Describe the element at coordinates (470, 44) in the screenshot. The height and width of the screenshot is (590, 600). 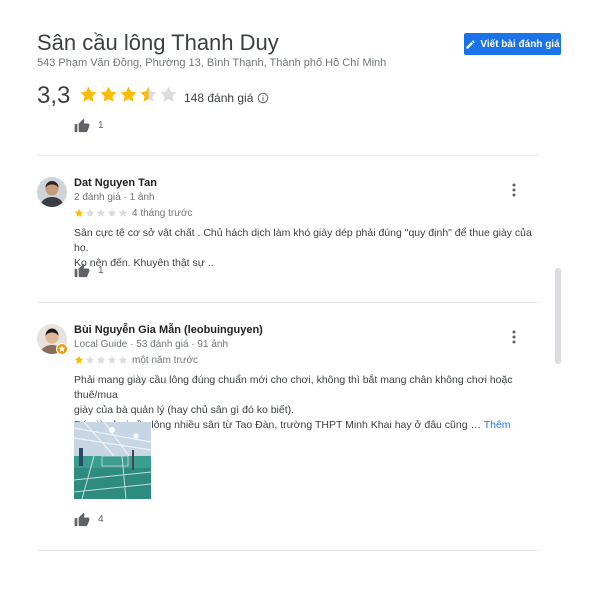
I see `pencil-icon` at that location.